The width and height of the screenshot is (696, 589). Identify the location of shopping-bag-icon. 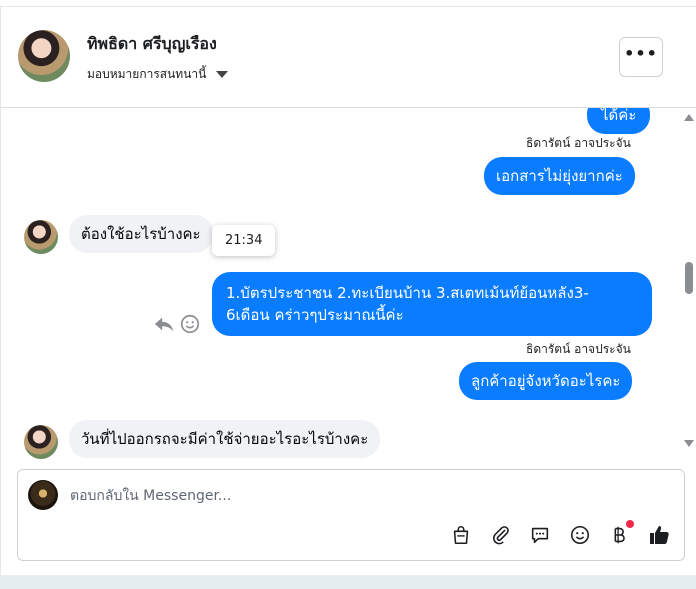
(461, 535).